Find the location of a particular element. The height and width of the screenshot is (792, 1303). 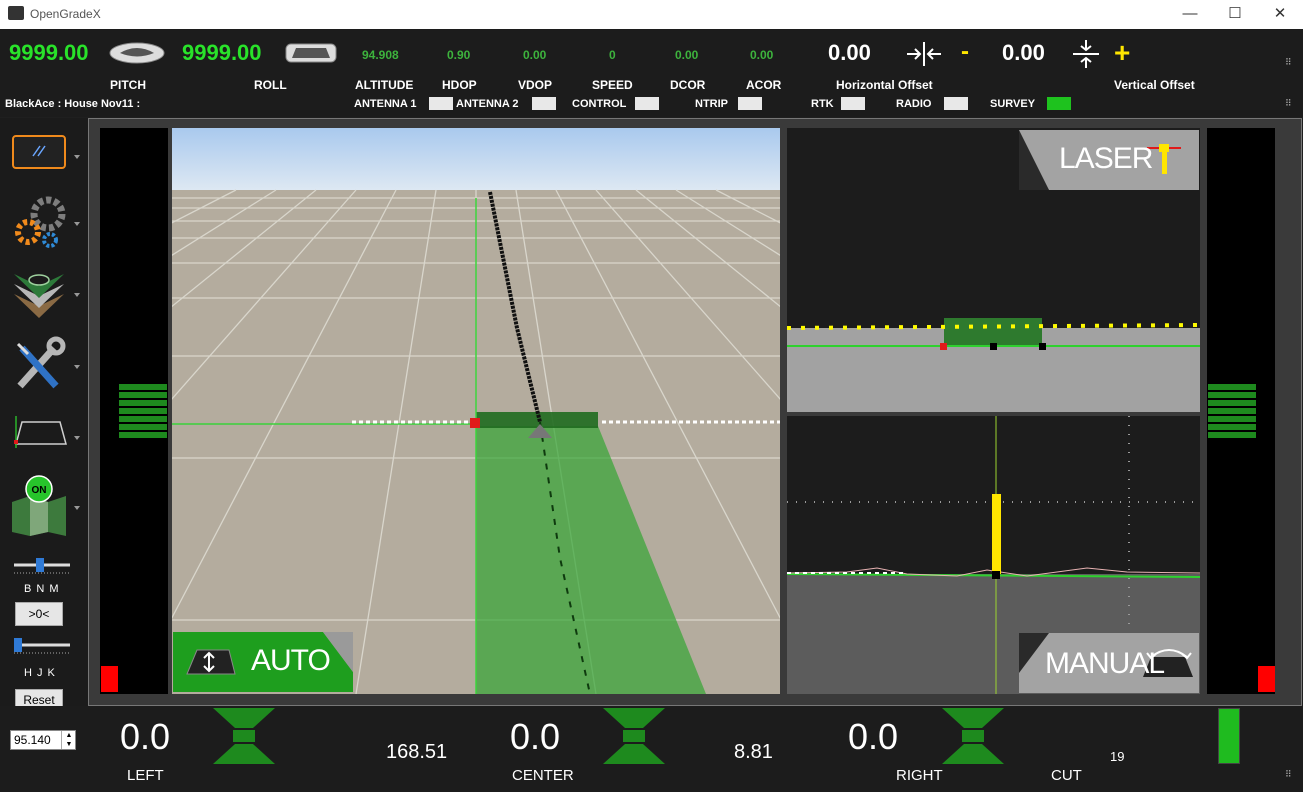

blade-view-button is located at coordinates (39, 439).